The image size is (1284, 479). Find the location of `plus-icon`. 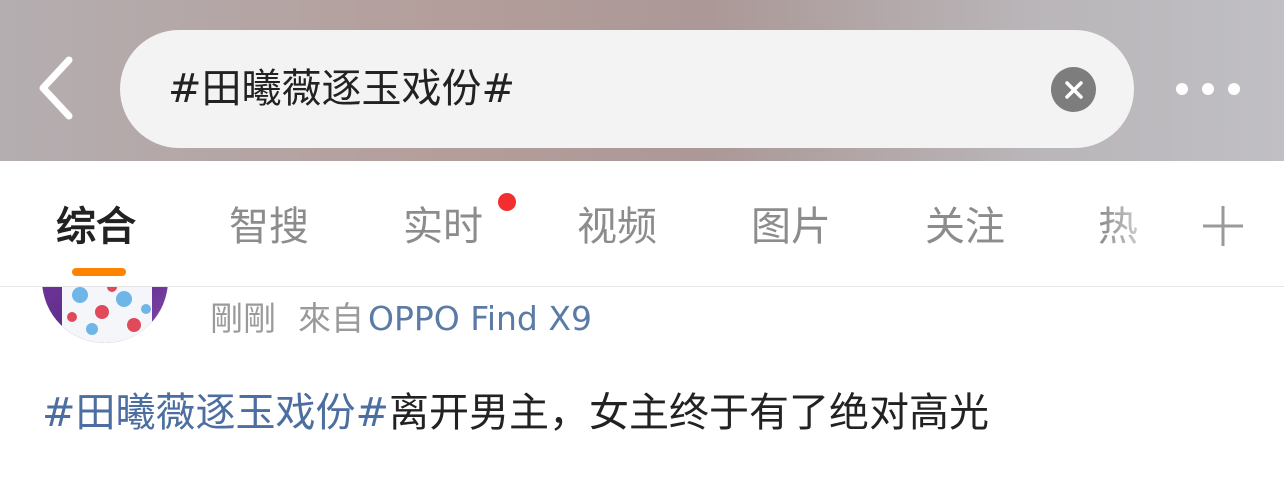

plus-icon is located at coordinates (1223, 226).